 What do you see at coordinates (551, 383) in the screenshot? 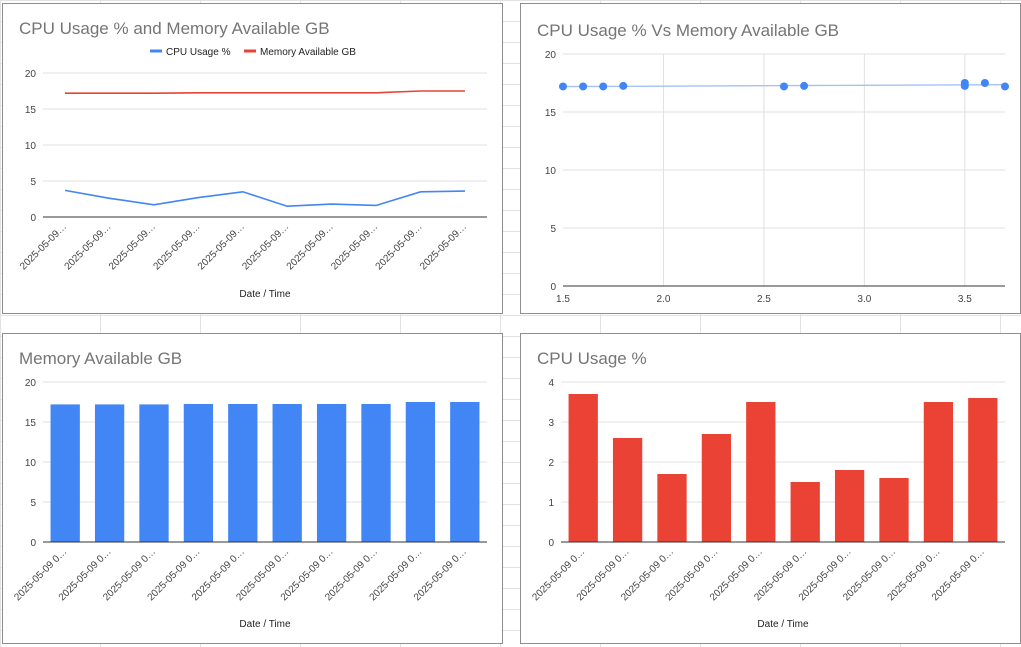
I see `y-tick-label: 4` at bounding box center [551, 383].